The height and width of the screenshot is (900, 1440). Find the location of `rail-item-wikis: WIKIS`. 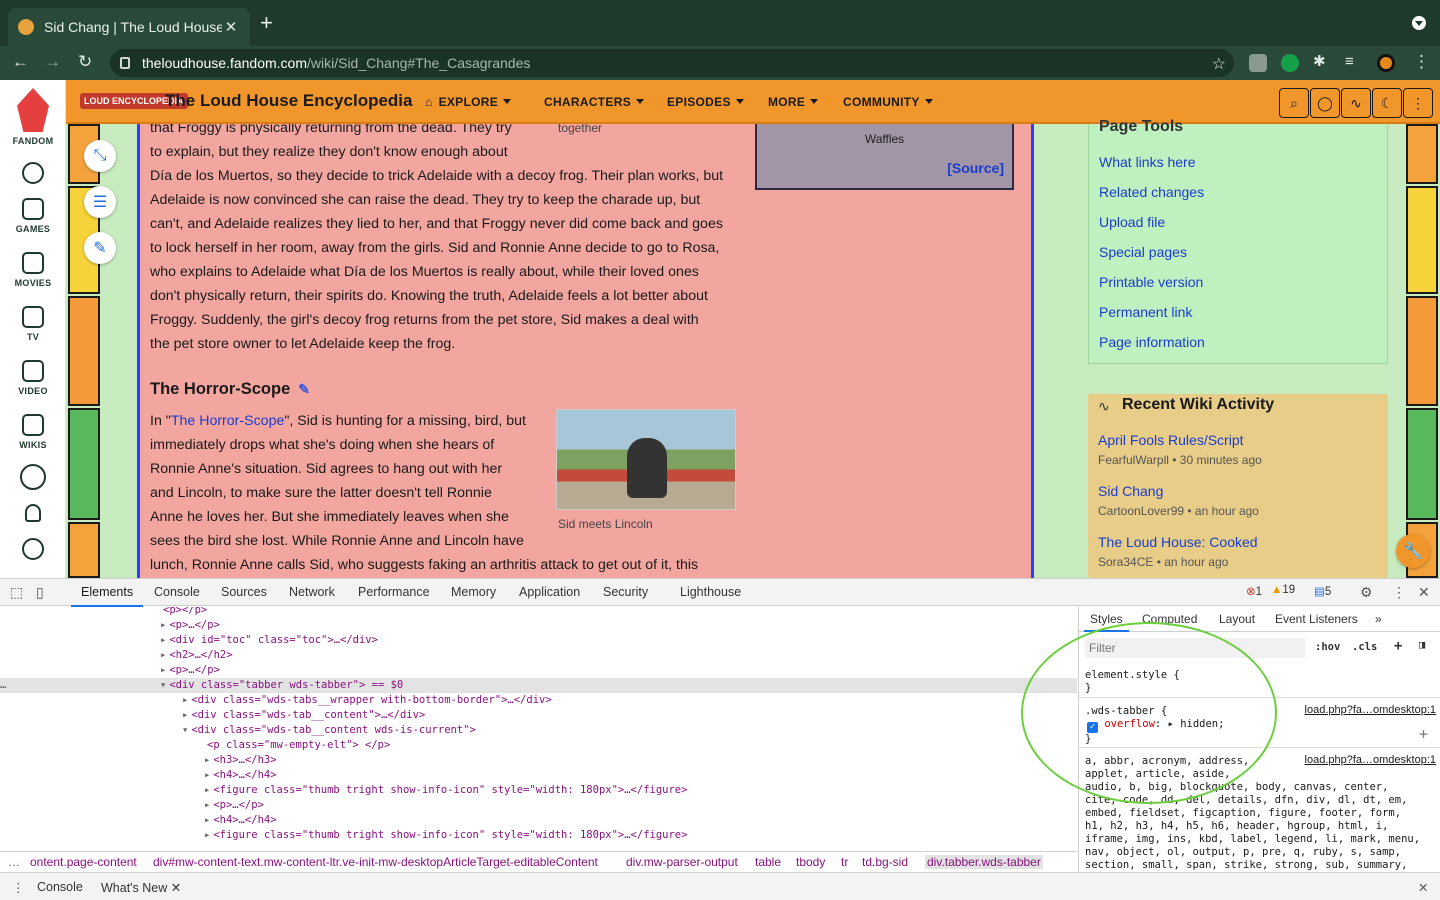

rail-item-wikis: WIKIS is located at coordinates (33, 432).